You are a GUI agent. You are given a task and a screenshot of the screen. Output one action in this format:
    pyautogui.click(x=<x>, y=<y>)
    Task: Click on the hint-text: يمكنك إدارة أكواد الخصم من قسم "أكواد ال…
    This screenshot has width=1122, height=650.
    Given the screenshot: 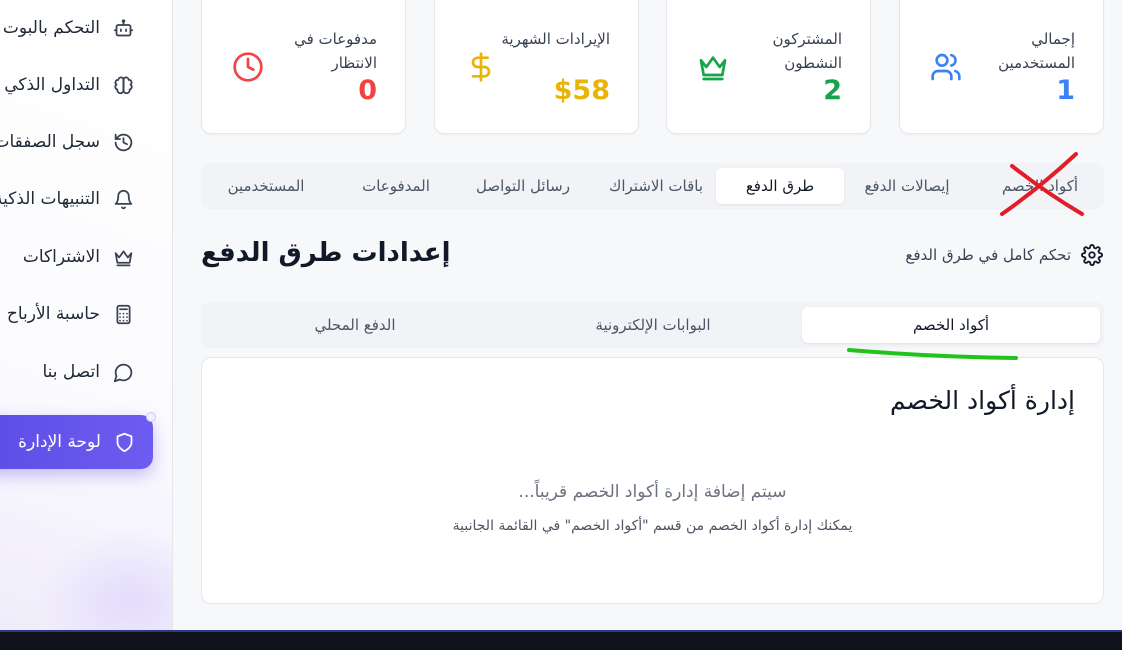 What is the action you would take?
    pyautogui.click(x=652, y=526)
    